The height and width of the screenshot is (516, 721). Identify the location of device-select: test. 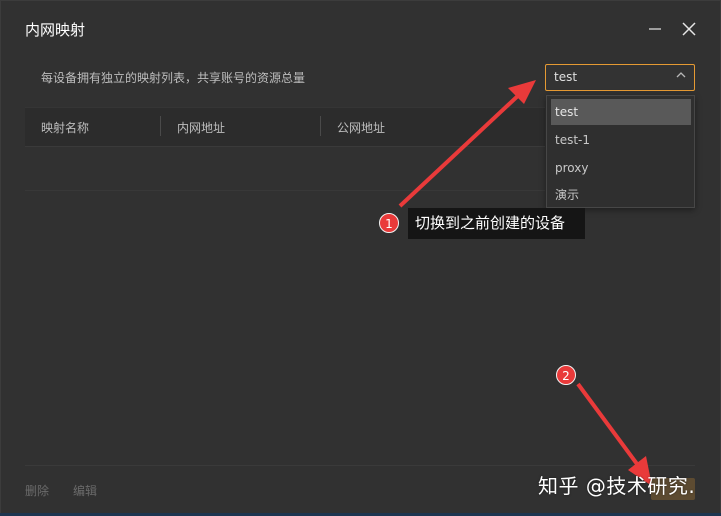
(620, 77).